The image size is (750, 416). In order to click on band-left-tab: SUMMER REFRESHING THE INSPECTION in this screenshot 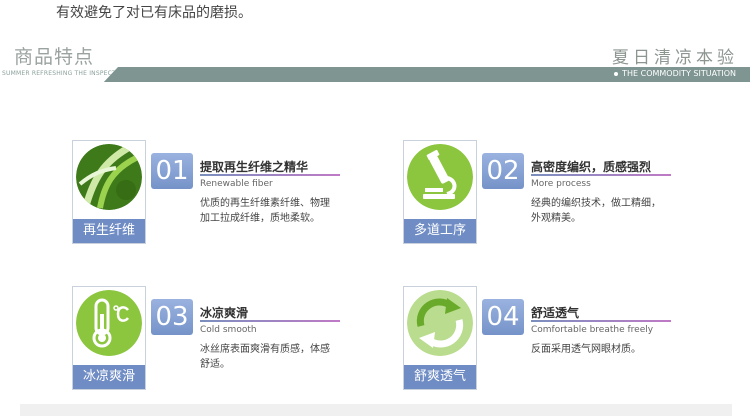, I will do `click(59, 74)`.